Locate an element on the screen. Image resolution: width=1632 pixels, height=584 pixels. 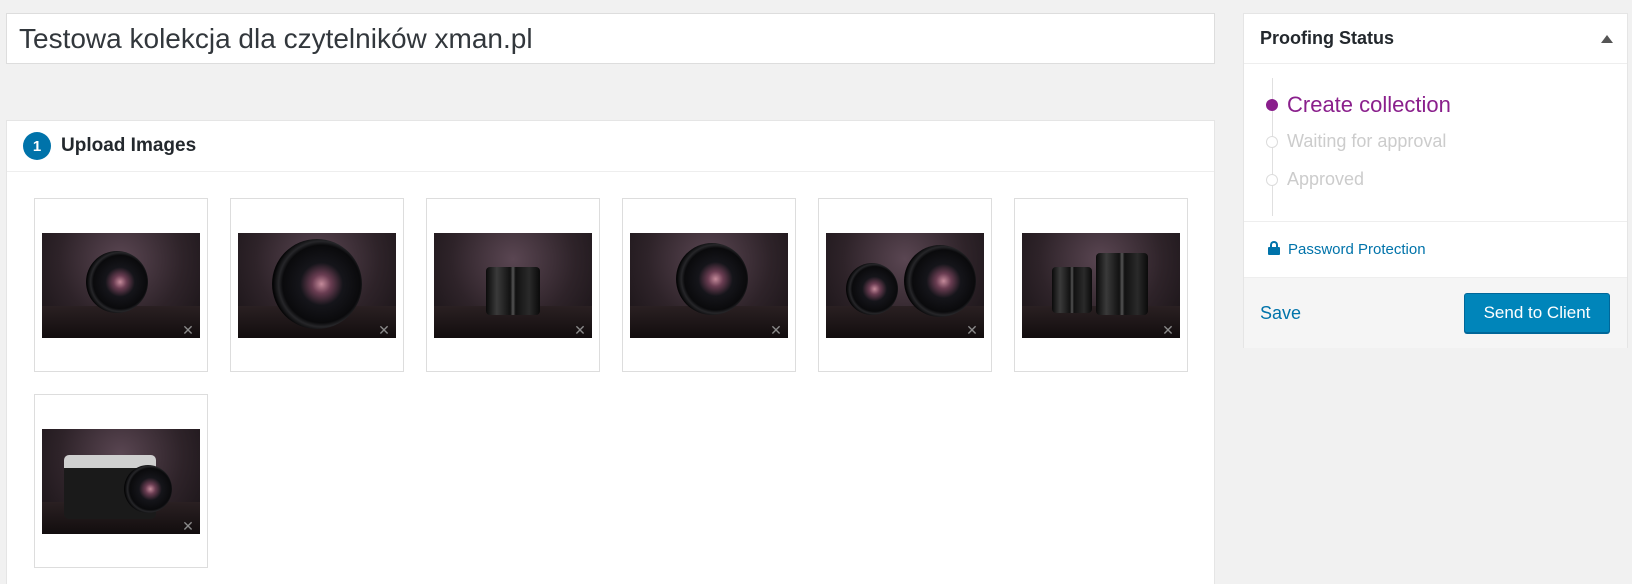
step-waiting-for-approval: Waiting for approval is located at coordinates (1356, 141).